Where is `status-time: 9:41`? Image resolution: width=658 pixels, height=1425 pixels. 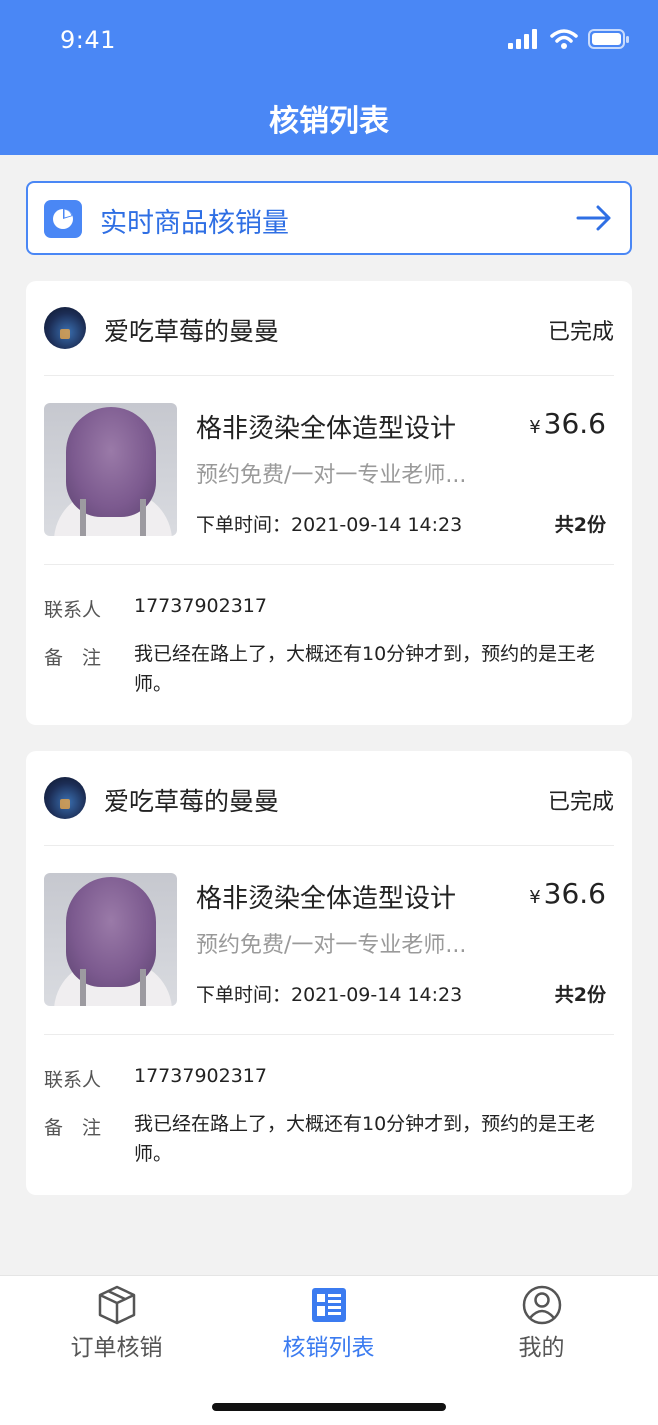
status-time: 9:41 is located at coordinates (88, 40).